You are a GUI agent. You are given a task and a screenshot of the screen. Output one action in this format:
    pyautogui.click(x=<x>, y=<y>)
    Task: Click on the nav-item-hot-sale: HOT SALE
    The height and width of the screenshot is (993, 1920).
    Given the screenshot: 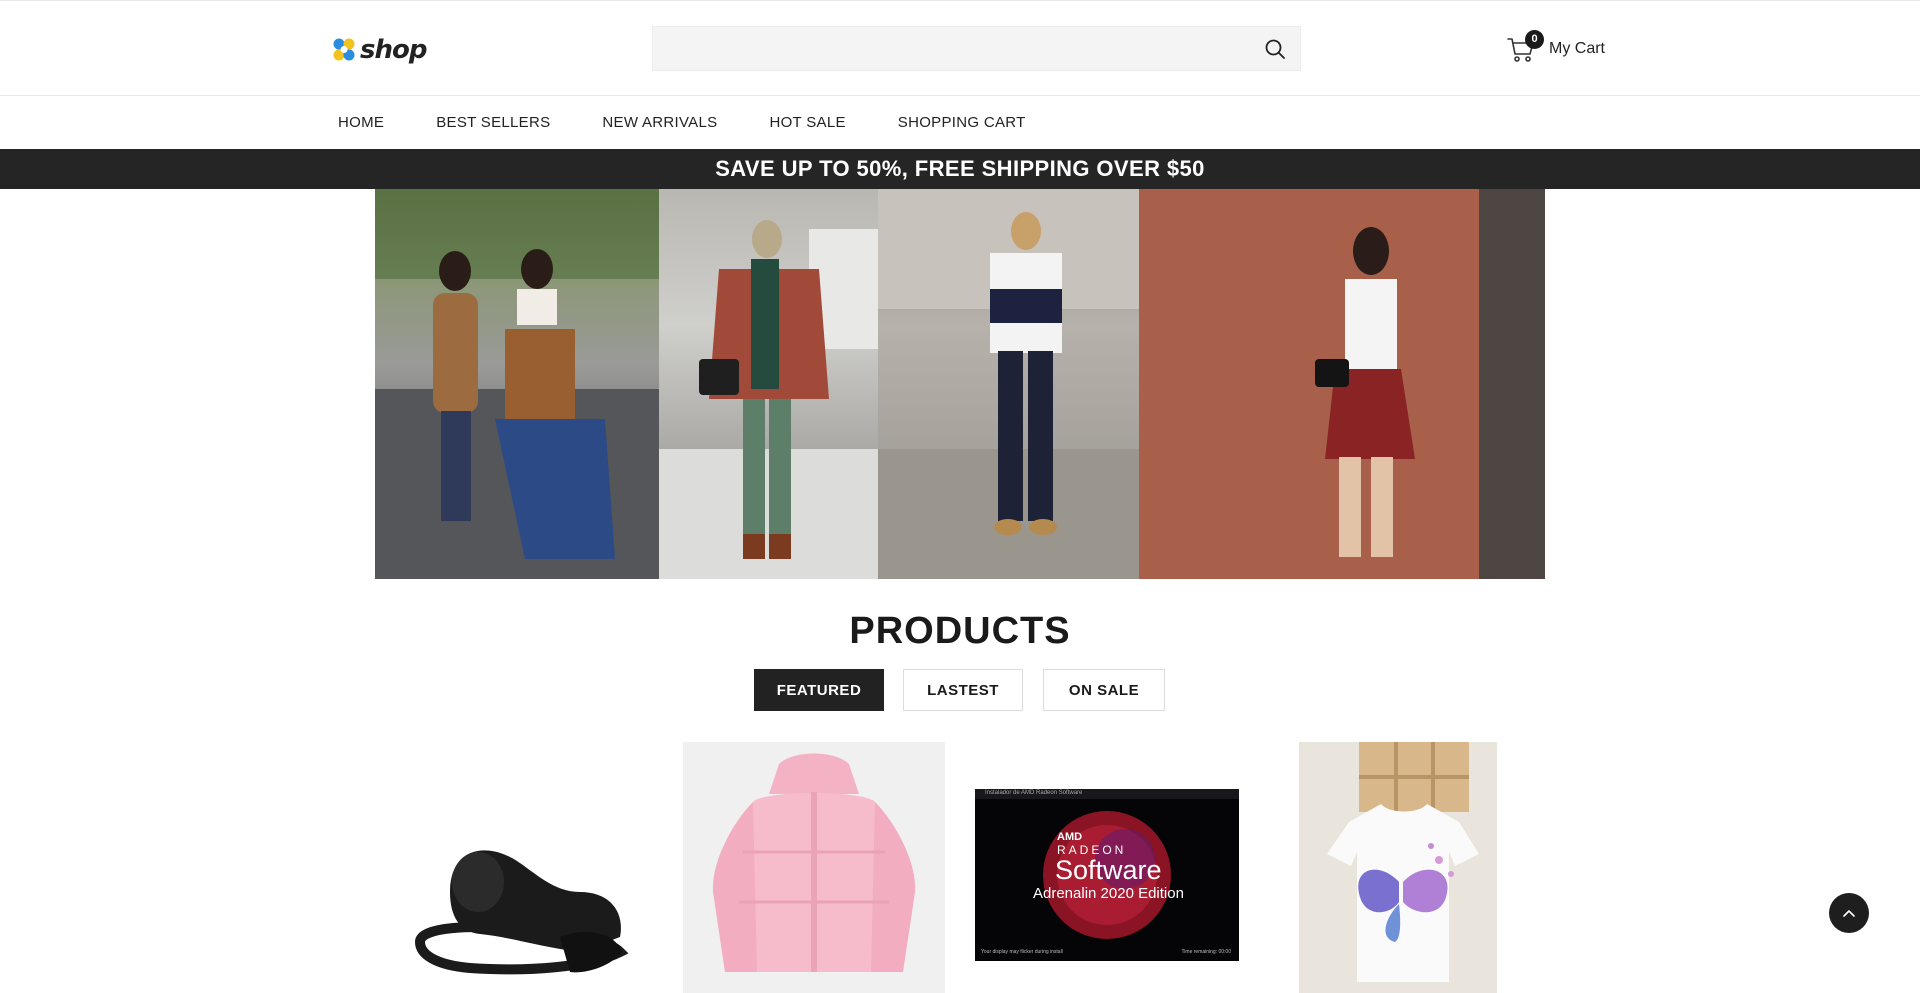 What is the action you would take?
    pyautogui.click(x=807, y=122)
    